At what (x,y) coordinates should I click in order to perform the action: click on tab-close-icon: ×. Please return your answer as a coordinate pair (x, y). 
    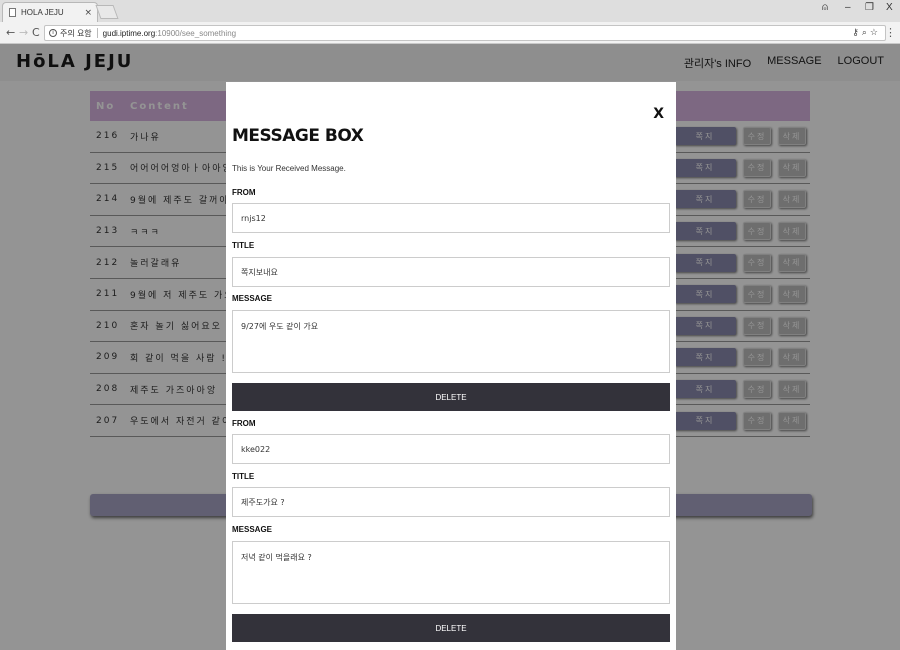
    Looking at the image, I should click on (88, 13).